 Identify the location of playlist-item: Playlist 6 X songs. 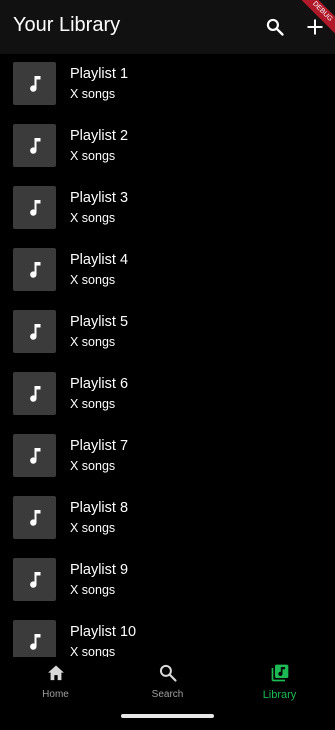
(167, 395).